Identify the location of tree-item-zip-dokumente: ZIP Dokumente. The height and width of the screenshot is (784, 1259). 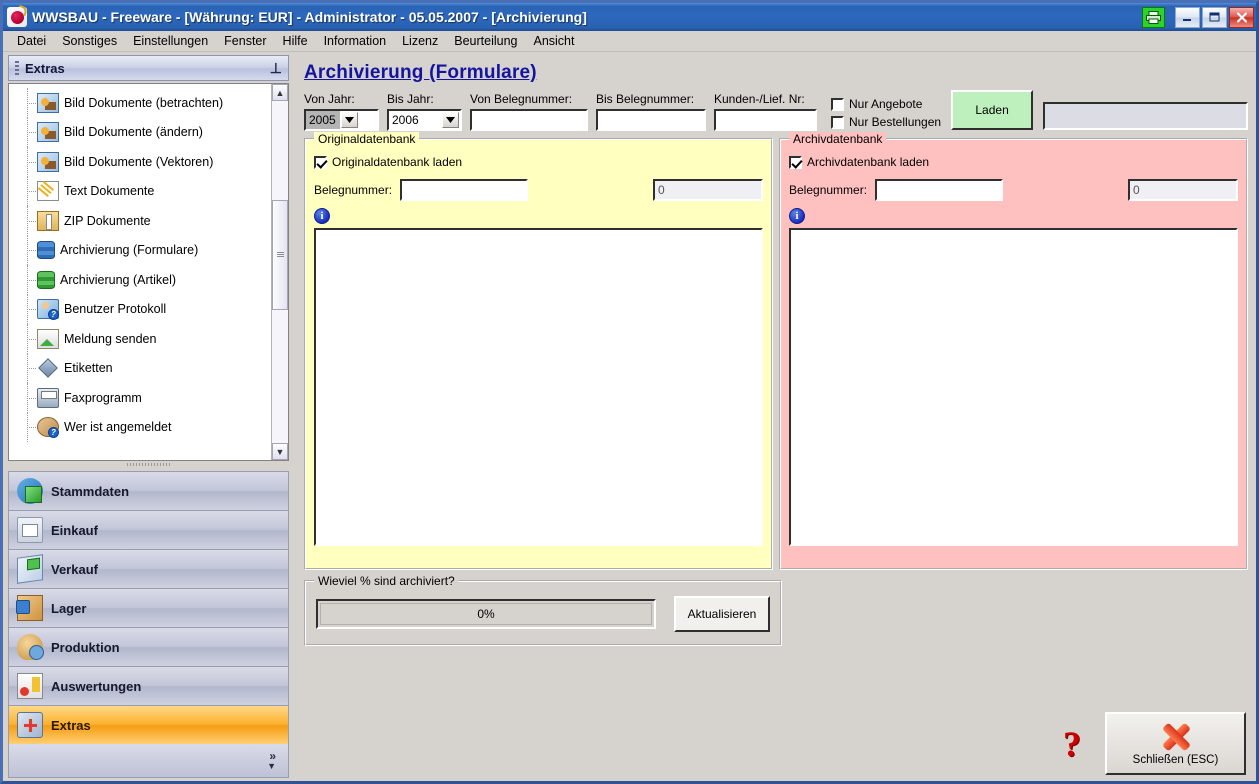
(140, 221).